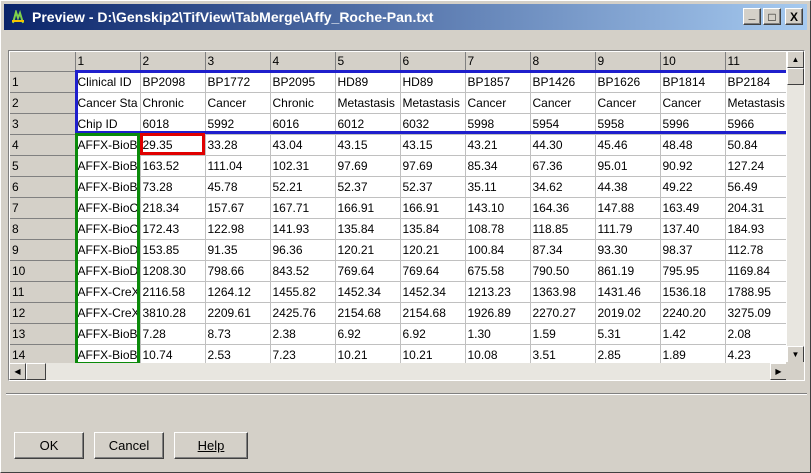 The image size is (811, 473). Describe the element at coordinates (628, 166) in the screenshot. I see `table-cell: 95.01` at that location.